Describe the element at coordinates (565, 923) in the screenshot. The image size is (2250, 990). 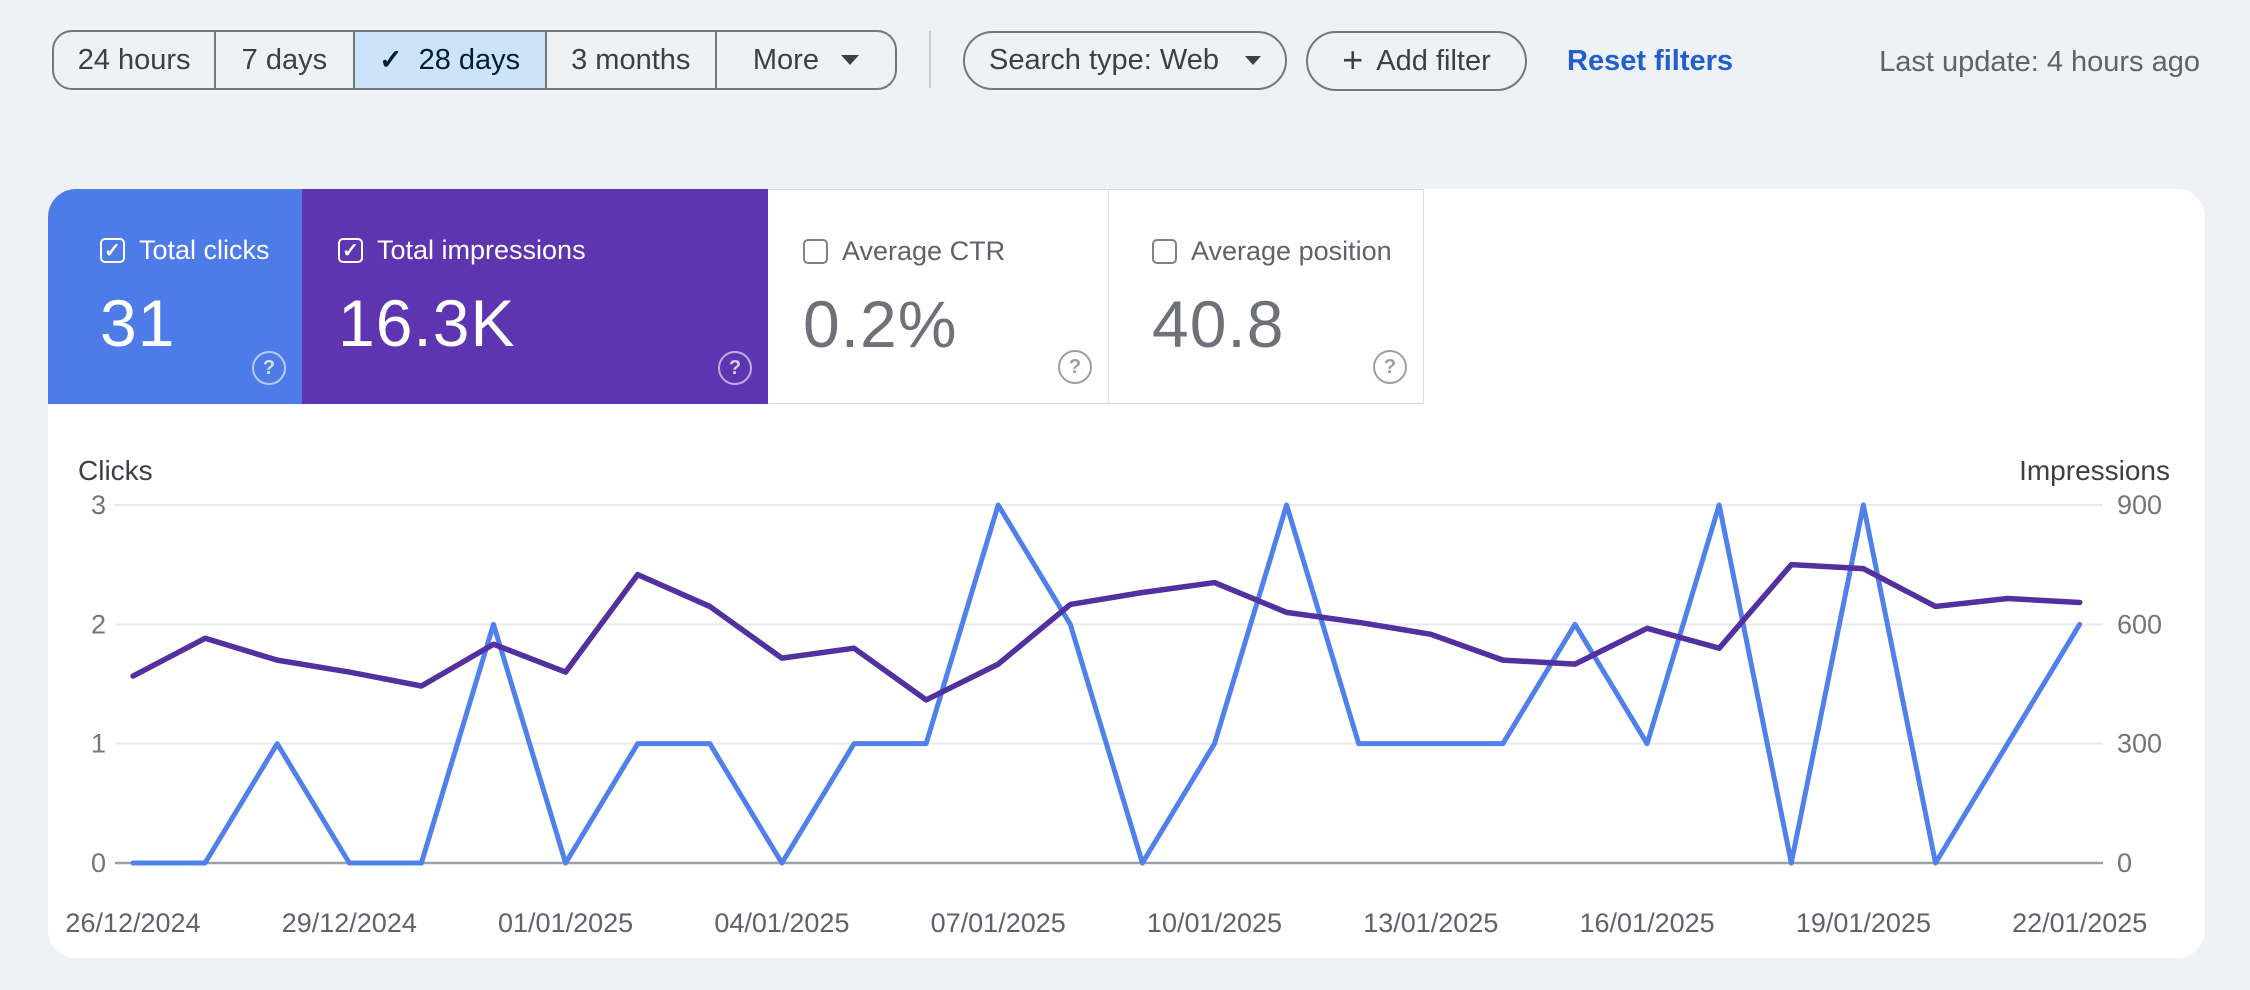
I see `x-axis-tick: 01/01/2025` at that location.